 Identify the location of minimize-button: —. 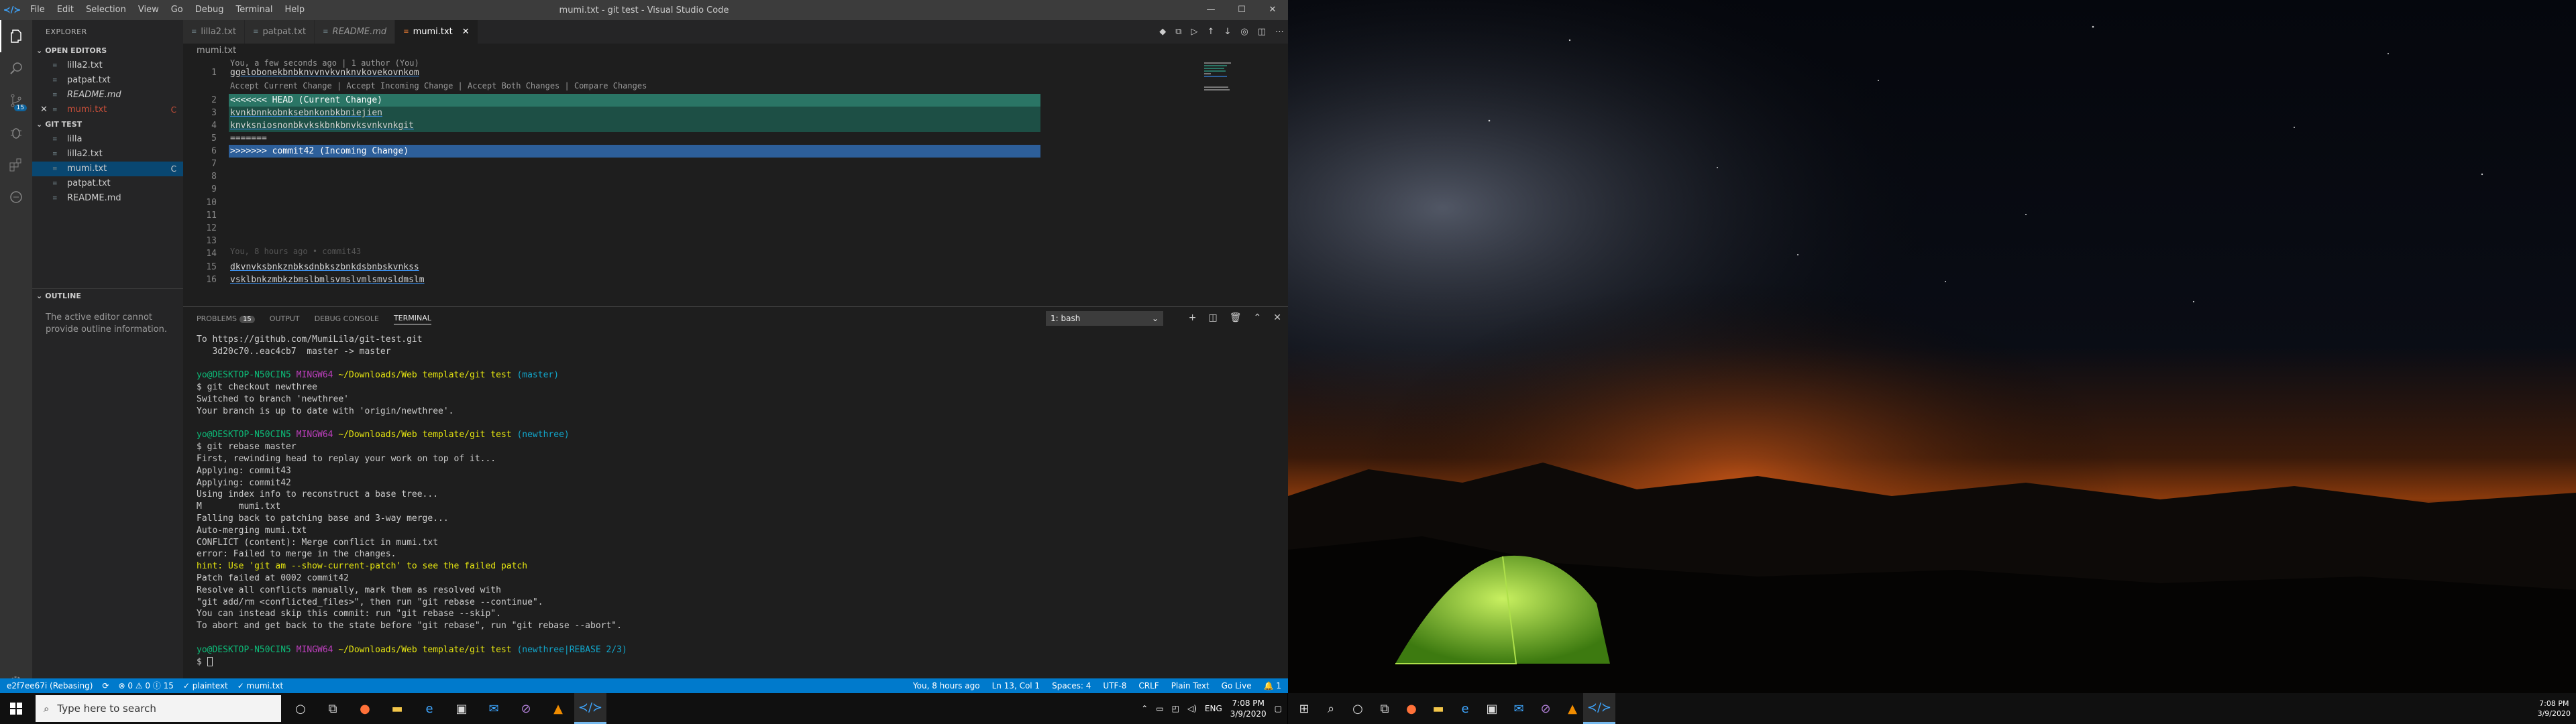
(1210, 10).